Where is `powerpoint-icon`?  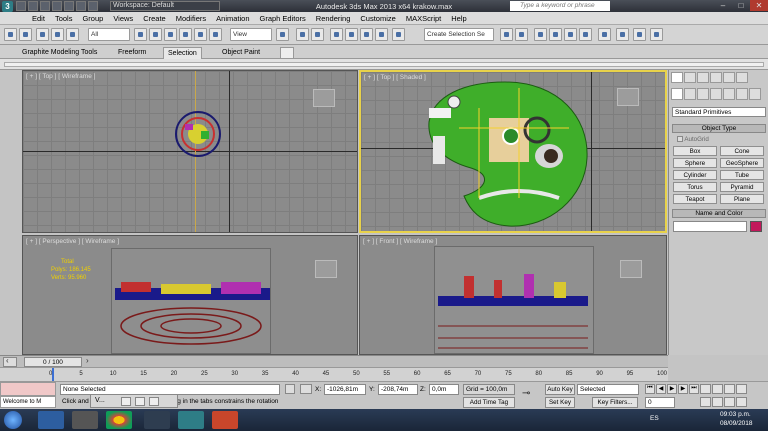
powerpoint-icon is located at coordinates (225, 420).